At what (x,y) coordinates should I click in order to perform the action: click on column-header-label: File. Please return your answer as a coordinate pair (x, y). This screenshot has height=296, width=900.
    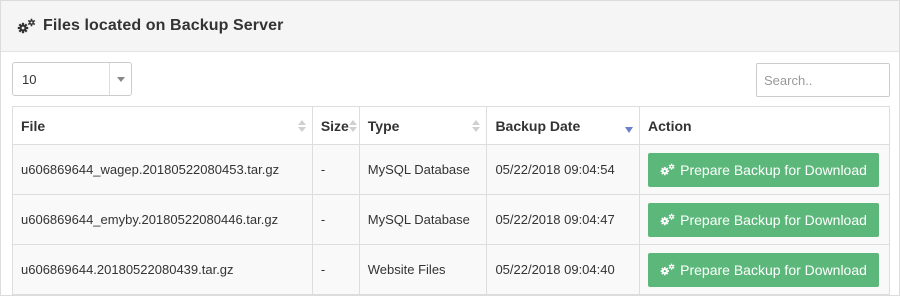
    Looking at the image, I should click on (33, 125).